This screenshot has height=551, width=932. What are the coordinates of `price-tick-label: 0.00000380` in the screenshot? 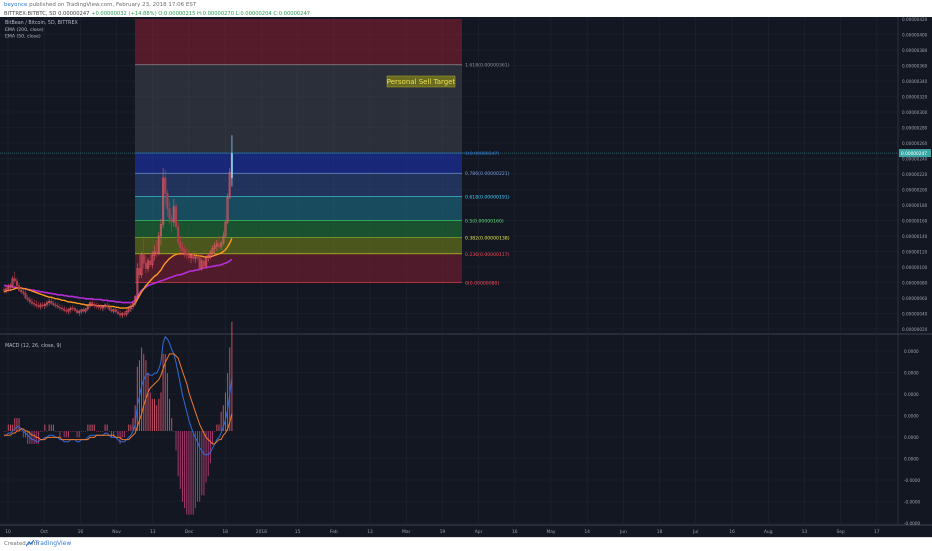 It's located at (915, 50).